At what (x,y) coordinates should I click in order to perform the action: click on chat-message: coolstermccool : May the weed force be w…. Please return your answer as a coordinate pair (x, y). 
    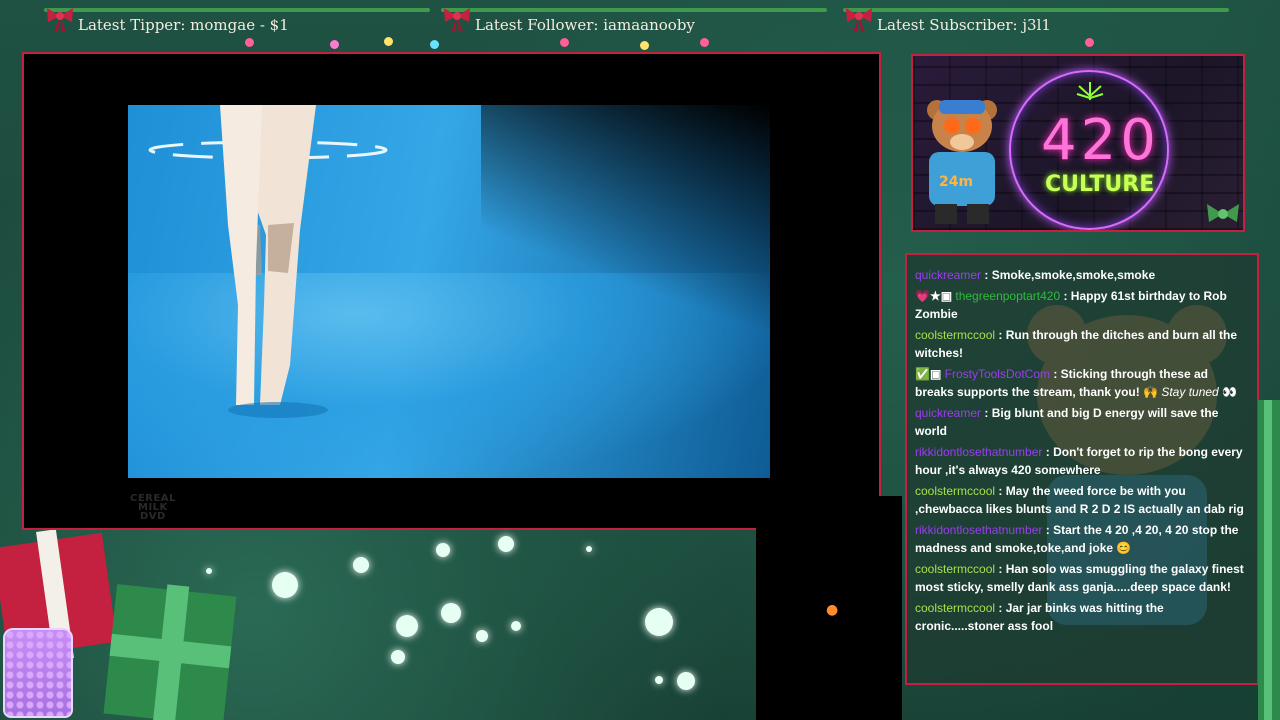
    Looking at the image, I should click on (1082, 500).